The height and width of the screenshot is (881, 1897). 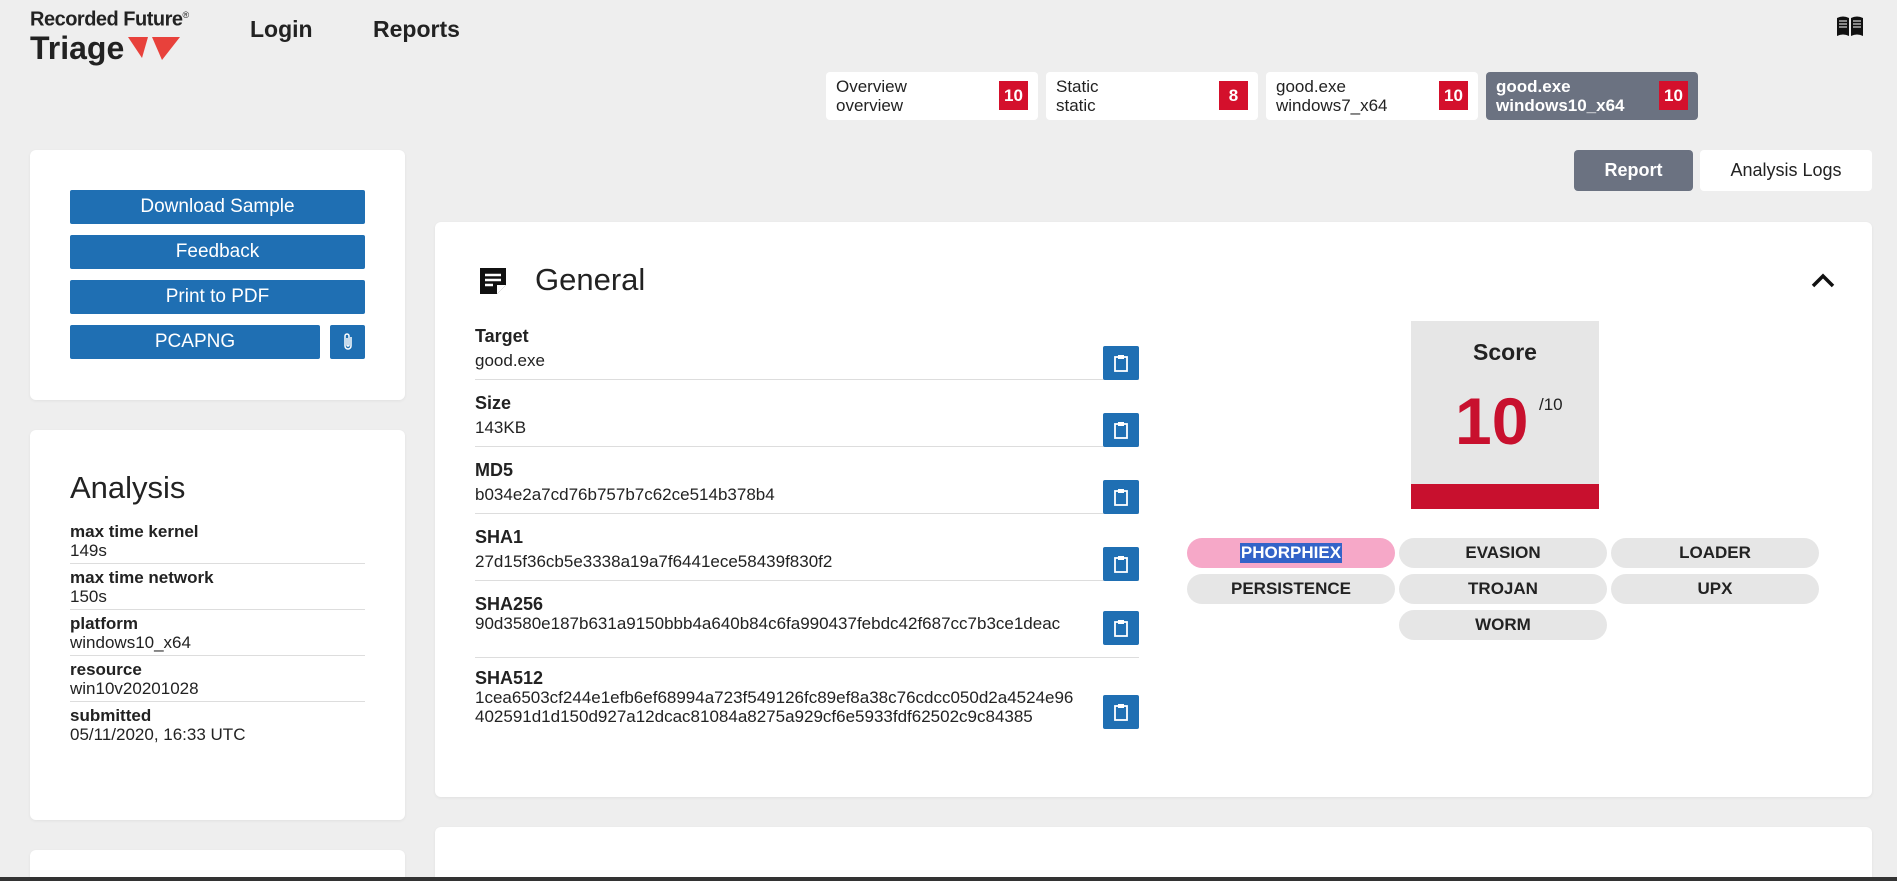 I want to click on tag: UPX, so click(x=1715, y=589).